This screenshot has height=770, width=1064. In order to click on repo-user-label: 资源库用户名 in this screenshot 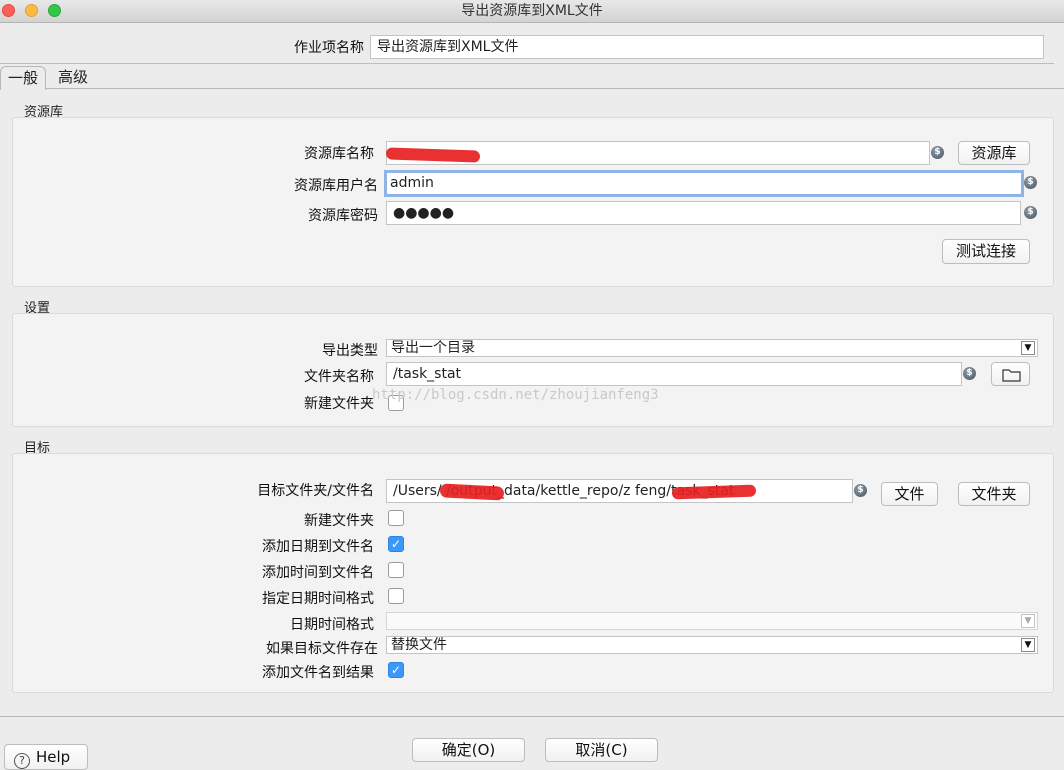, I will do `click(336, 186)`.